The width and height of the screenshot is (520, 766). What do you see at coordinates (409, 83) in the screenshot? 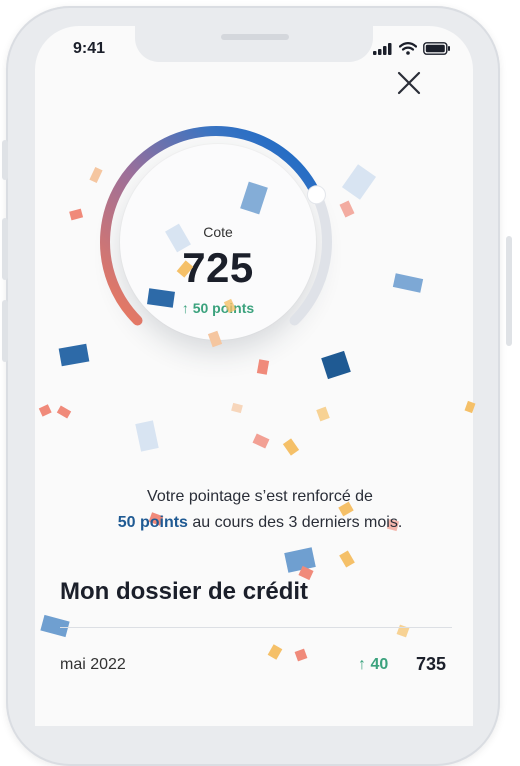
I see `close-icon` at bounding box center [409, 83].